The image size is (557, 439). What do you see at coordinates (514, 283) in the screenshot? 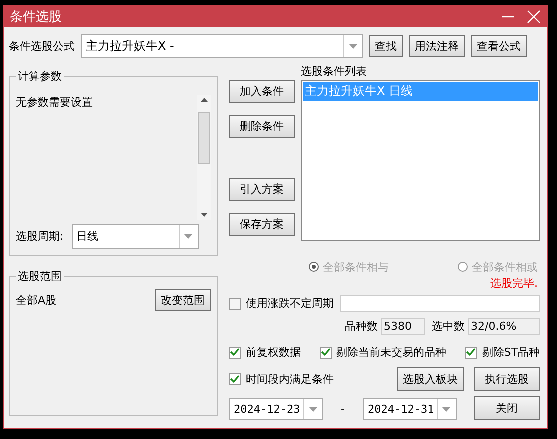
I see `status-text: 选股完毕.` at bounding box center [514, 283].